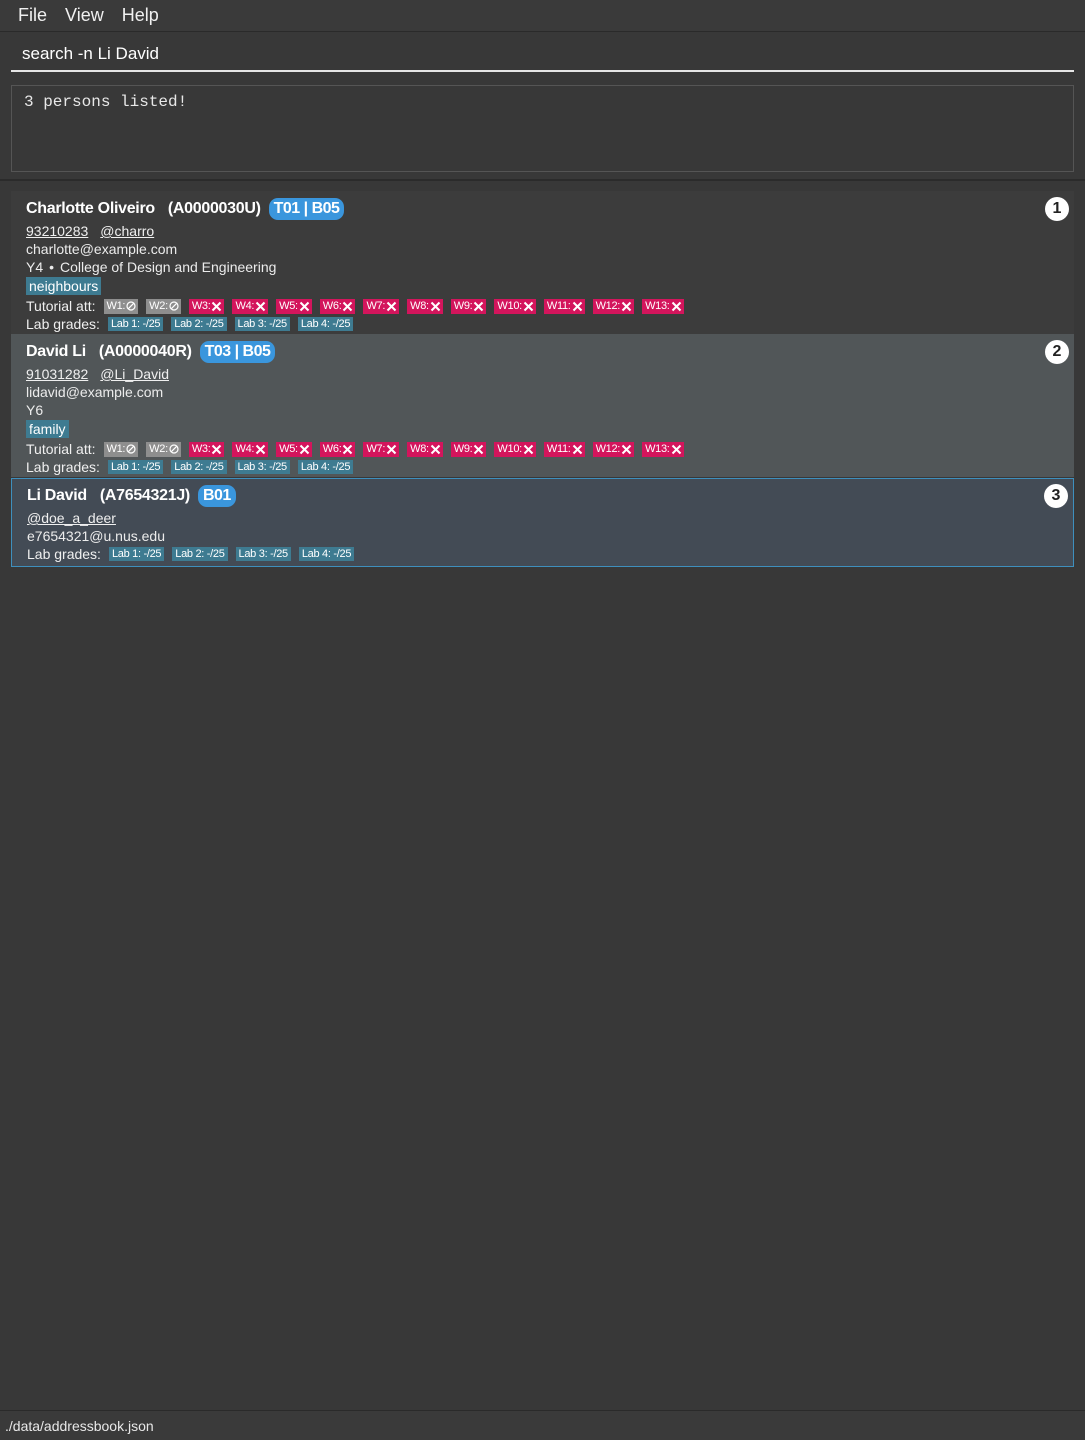 This screenshot has height=1440, width=1085. What do you see at coordinates (56, 351) in the screenshot?
I see `person-name: David Li` at bounding box center [56, 351].